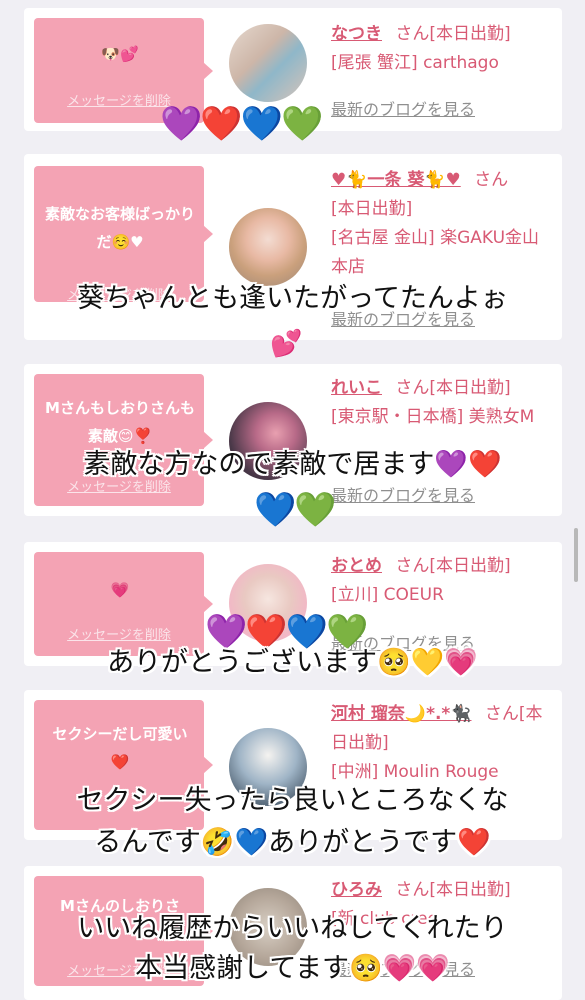  What do you see at coordinates (442, 224) in the screenshot?
I see `cast-info: ♥🐈一条 葵🐈♥ さん [本日出勤] [名古屋 金山] 楽GAKU金山本店` at bounding box center [442, 224].